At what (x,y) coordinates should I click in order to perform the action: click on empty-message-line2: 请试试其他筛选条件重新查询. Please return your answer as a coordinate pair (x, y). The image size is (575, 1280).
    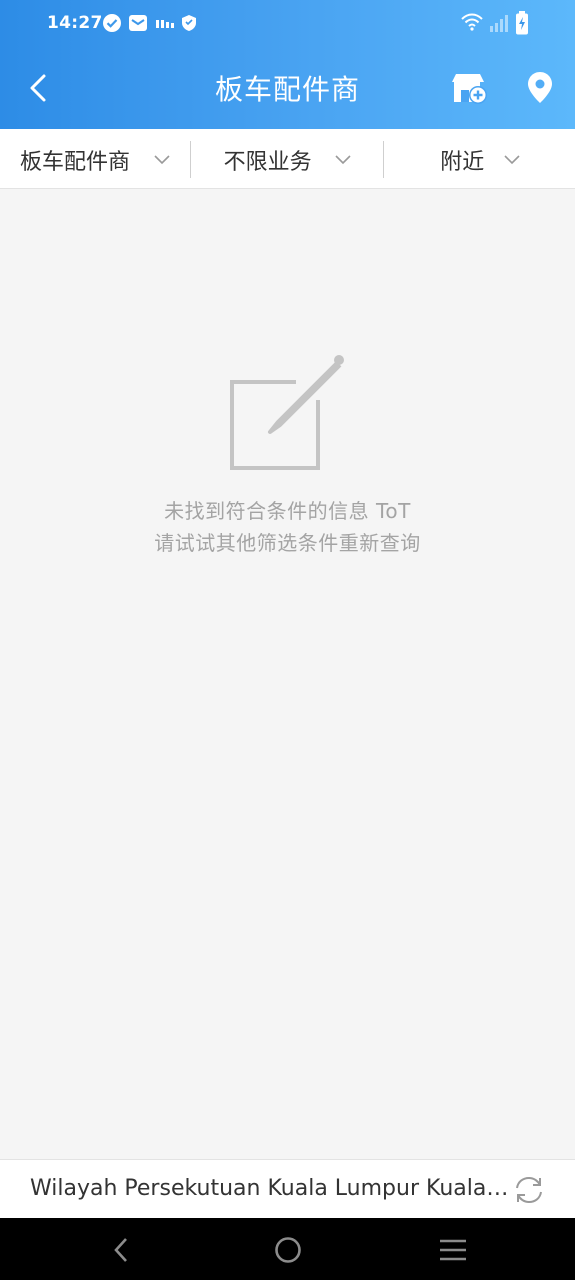
    Looking at the image, I should click on (287, 543).